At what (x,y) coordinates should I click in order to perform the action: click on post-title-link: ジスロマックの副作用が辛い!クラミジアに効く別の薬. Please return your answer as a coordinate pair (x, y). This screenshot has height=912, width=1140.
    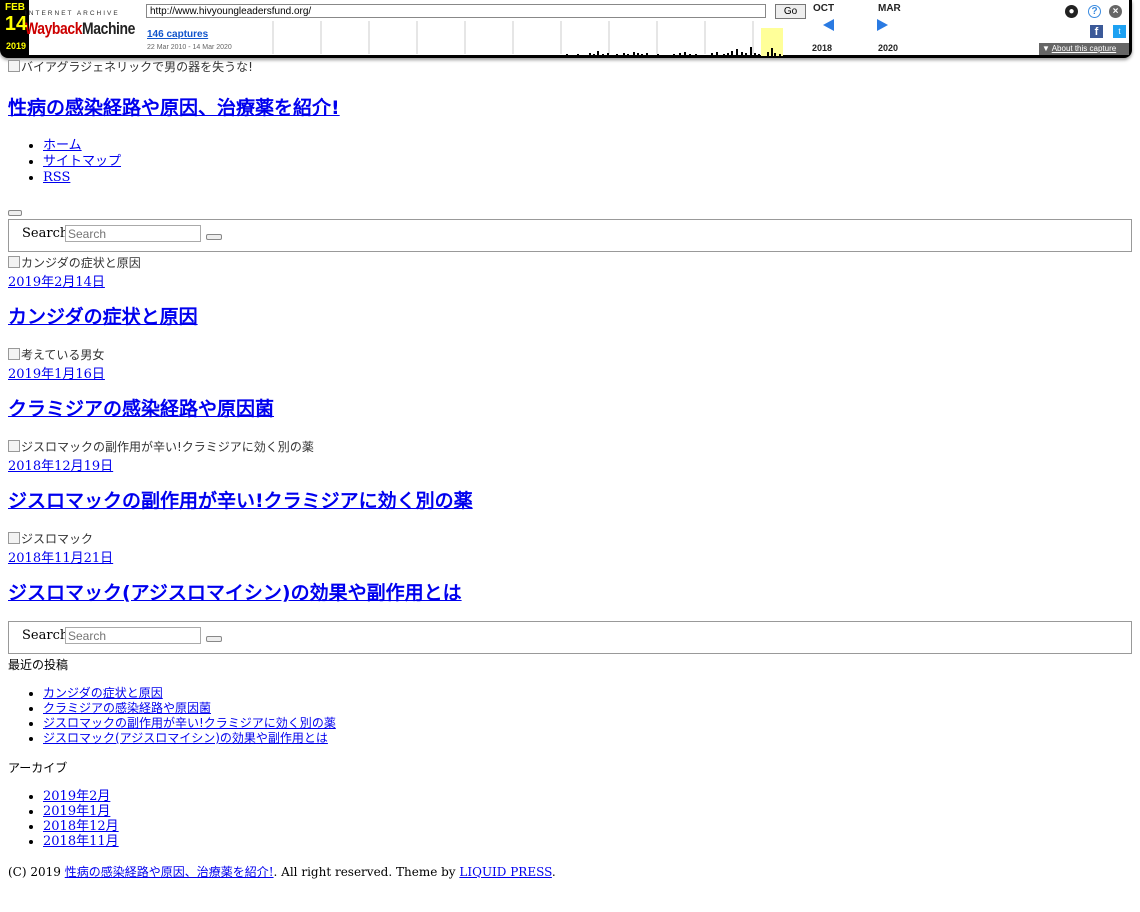
    Looking at the image, I should click on (240, 501).